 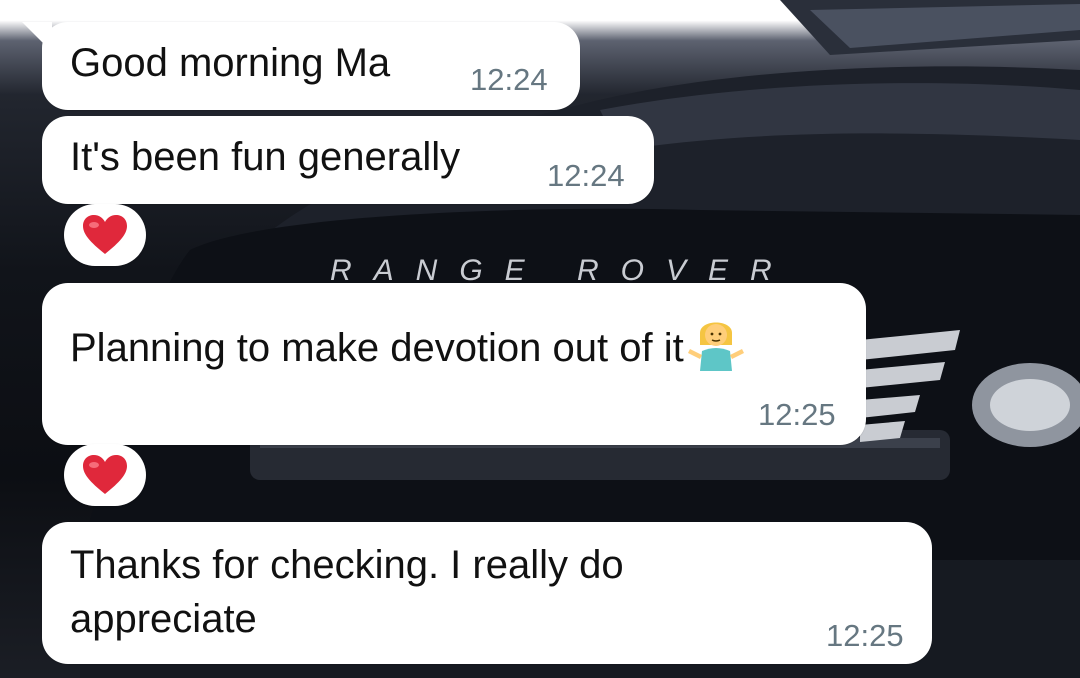 What do you see at coordinates (265, 157) in the screenshot?
I see `message-text: It's been fun generally` at bounding box center [265, 157].